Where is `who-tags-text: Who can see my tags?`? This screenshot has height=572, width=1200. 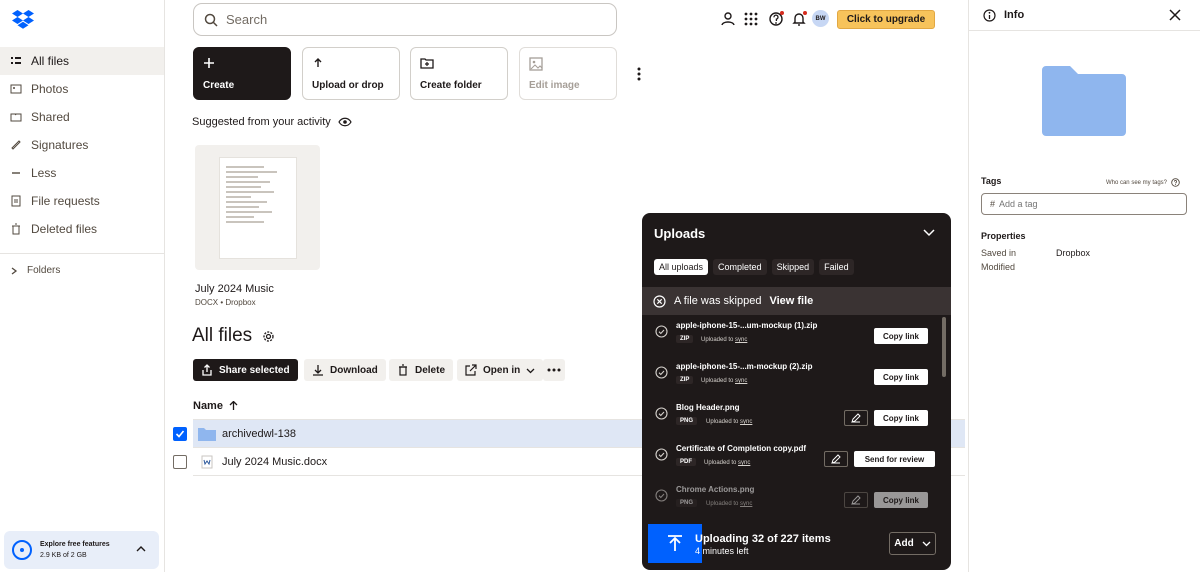 who-tags-text: Who can see my tags? is located at coordinates (1136, 182).